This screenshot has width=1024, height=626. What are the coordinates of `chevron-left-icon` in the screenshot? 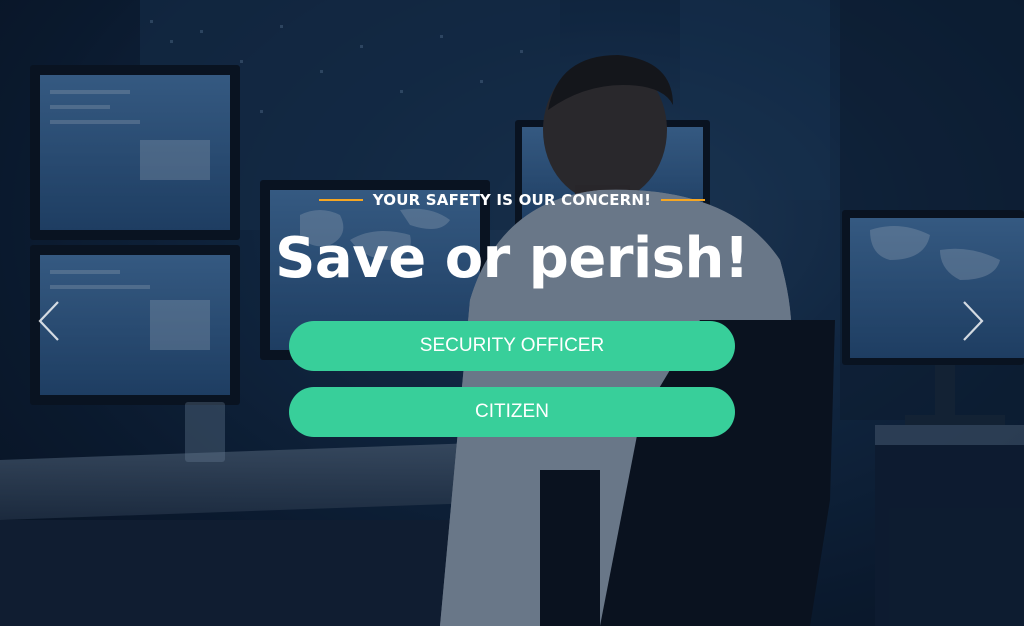 It's located at (48, 321).